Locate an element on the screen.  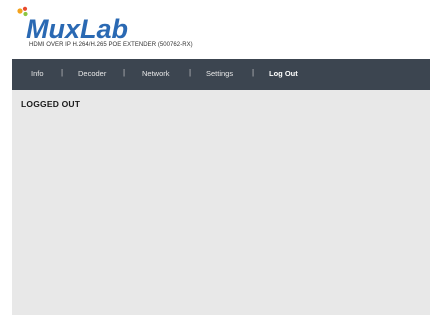
nav-item-network: Network is located at coordinates (156, 73).